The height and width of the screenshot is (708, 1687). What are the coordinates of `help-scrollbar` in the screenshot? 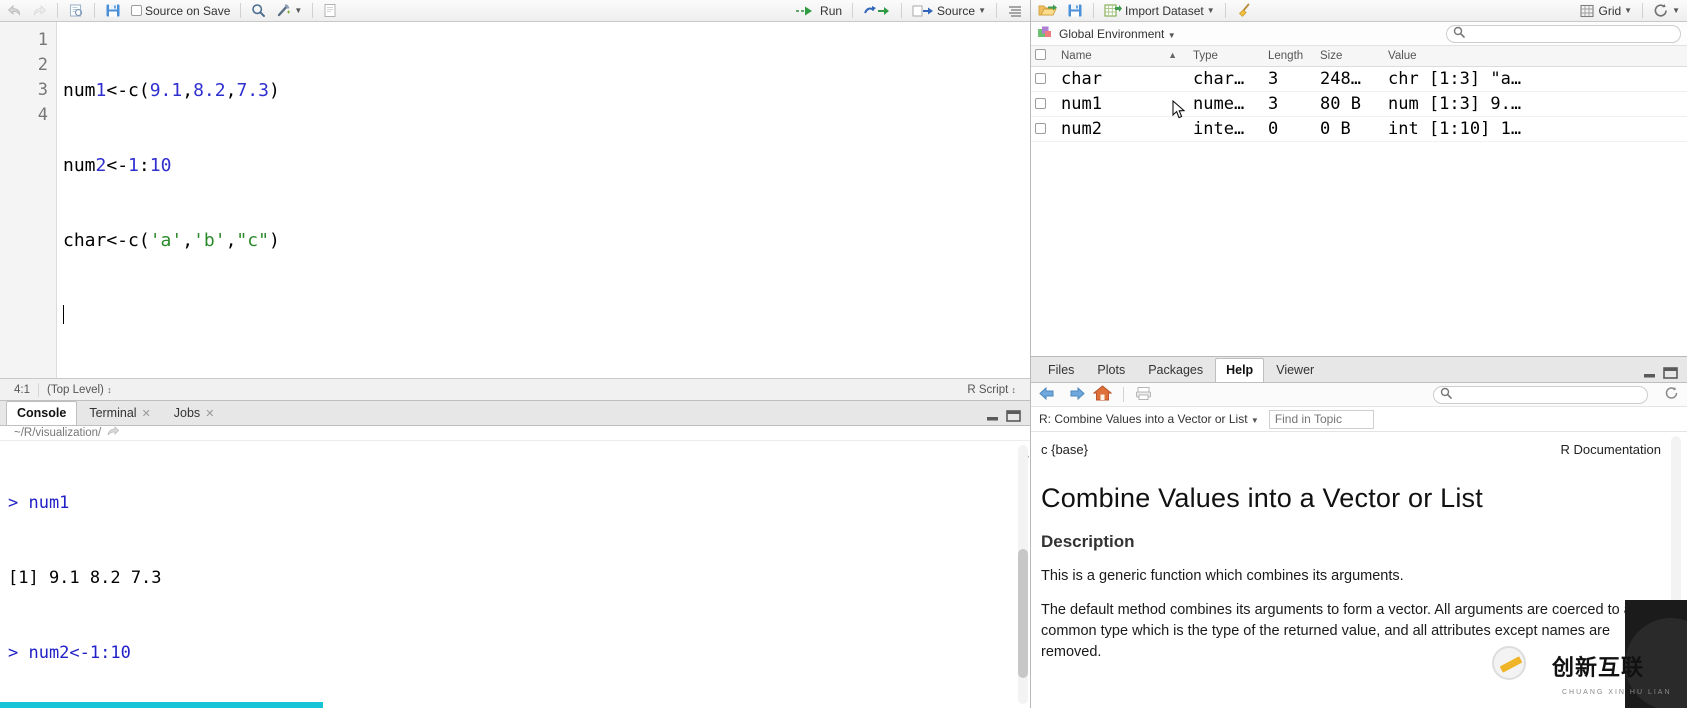 It's located at (1676, 570).